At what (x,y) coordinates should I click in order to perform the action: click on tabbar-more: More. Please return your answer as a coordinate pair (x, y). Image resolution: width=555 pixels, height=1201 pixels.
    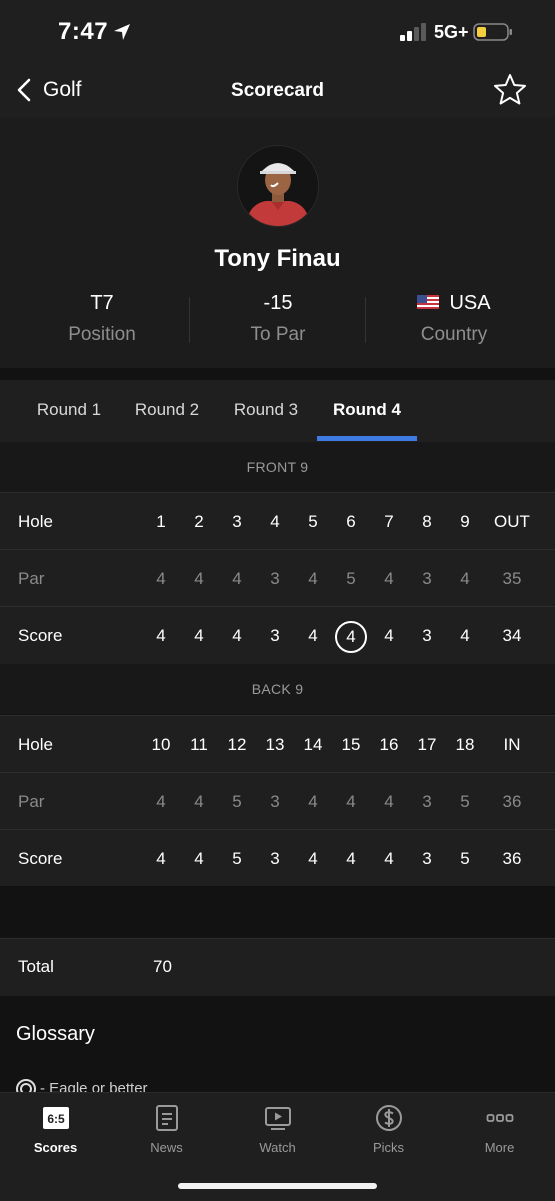
    Looking at the image, I should click on (499, 1127).